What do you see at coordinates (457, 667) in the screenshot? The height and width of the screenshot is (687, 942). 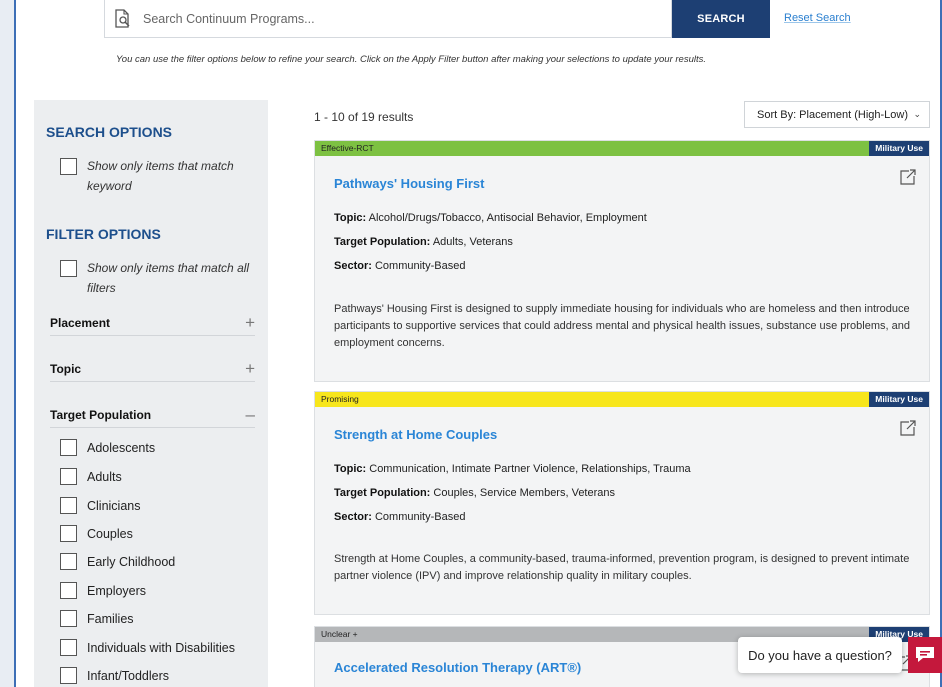 I see `program-title-link: Accelerated Resolution Therapy (ART®)` at bounding box center [457, 667].